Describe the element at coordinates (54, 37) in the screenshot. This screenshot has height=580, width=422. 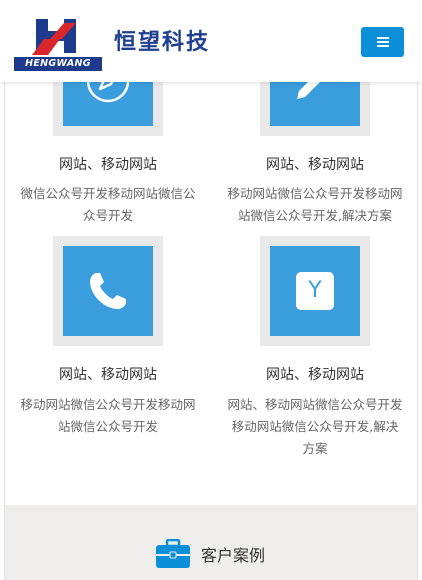
I see `logo-mark-icon` at that location.